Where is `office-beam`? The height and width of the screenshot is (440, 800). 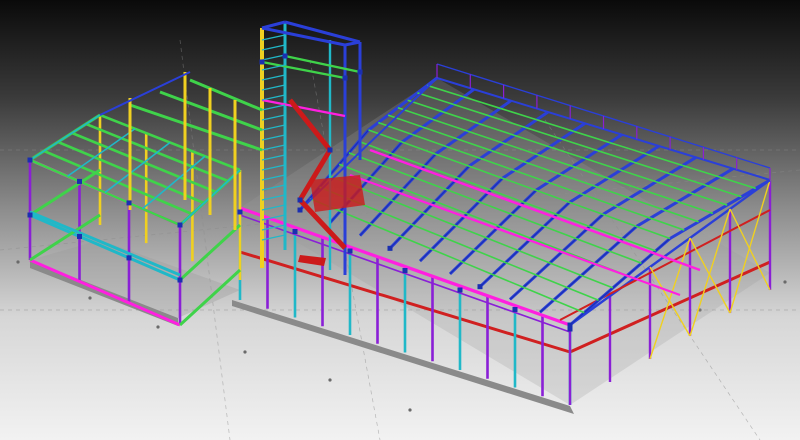
office-beam is located at coordinates (210, 252).